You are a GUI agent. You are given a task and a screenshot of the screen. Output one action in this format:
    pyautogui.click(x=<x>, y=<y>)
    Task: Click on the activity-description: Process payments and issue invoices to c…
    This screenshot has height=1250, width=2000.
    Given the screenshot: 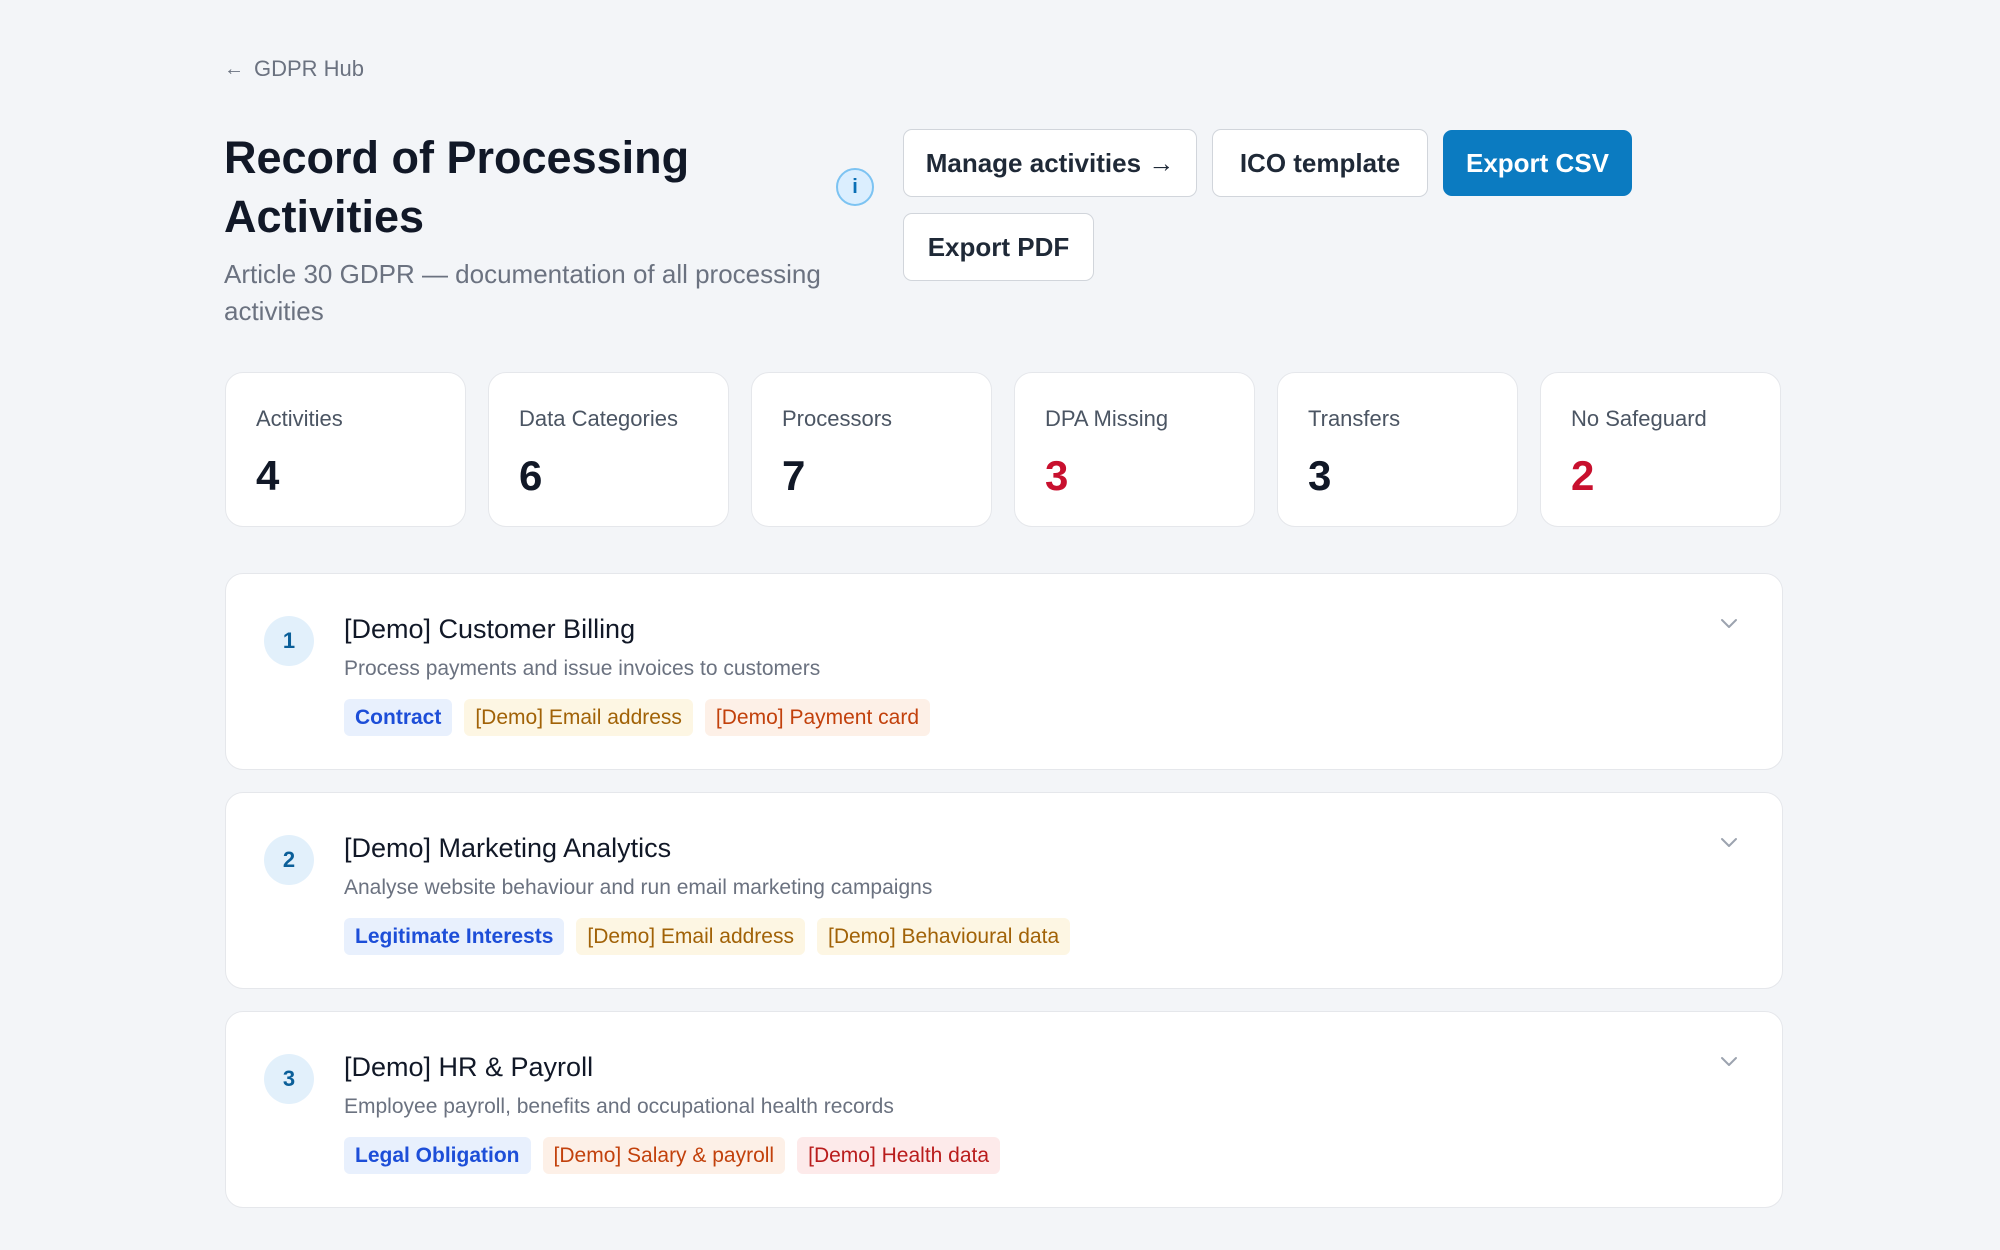 What is the action you would take?
    pyautogui.click(x=582, y=668)
    